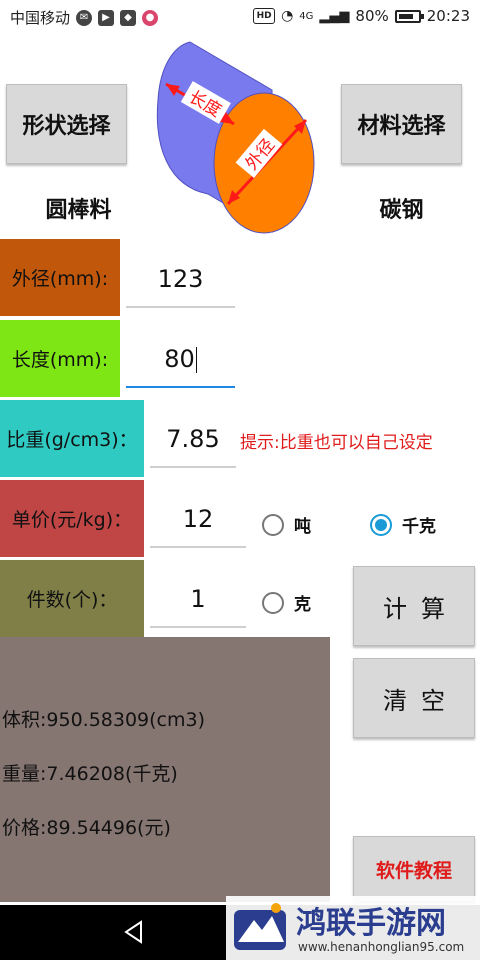  I want to click on unit-price-label-box: 单价(元/kg)：, so click(72, 518).